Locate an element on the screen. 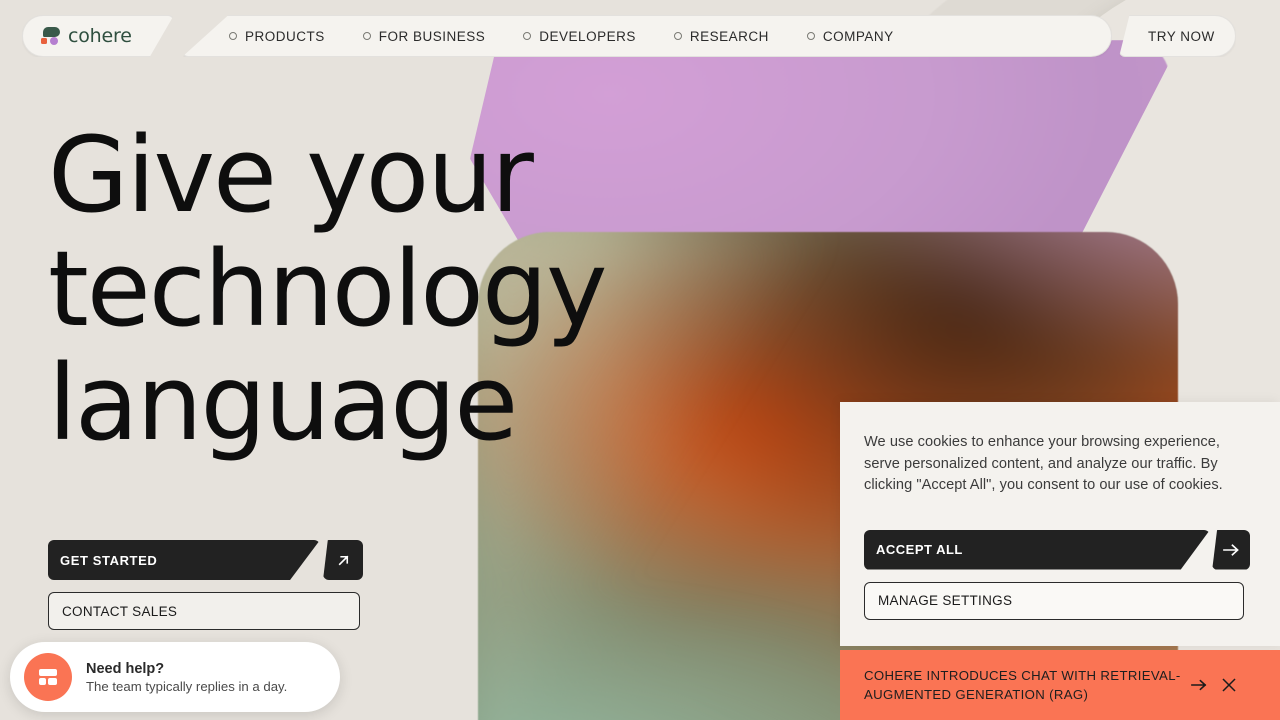 The image size is (1280, 720). nav-label: FOR BUSINESS is located at coordinates (432, 36).